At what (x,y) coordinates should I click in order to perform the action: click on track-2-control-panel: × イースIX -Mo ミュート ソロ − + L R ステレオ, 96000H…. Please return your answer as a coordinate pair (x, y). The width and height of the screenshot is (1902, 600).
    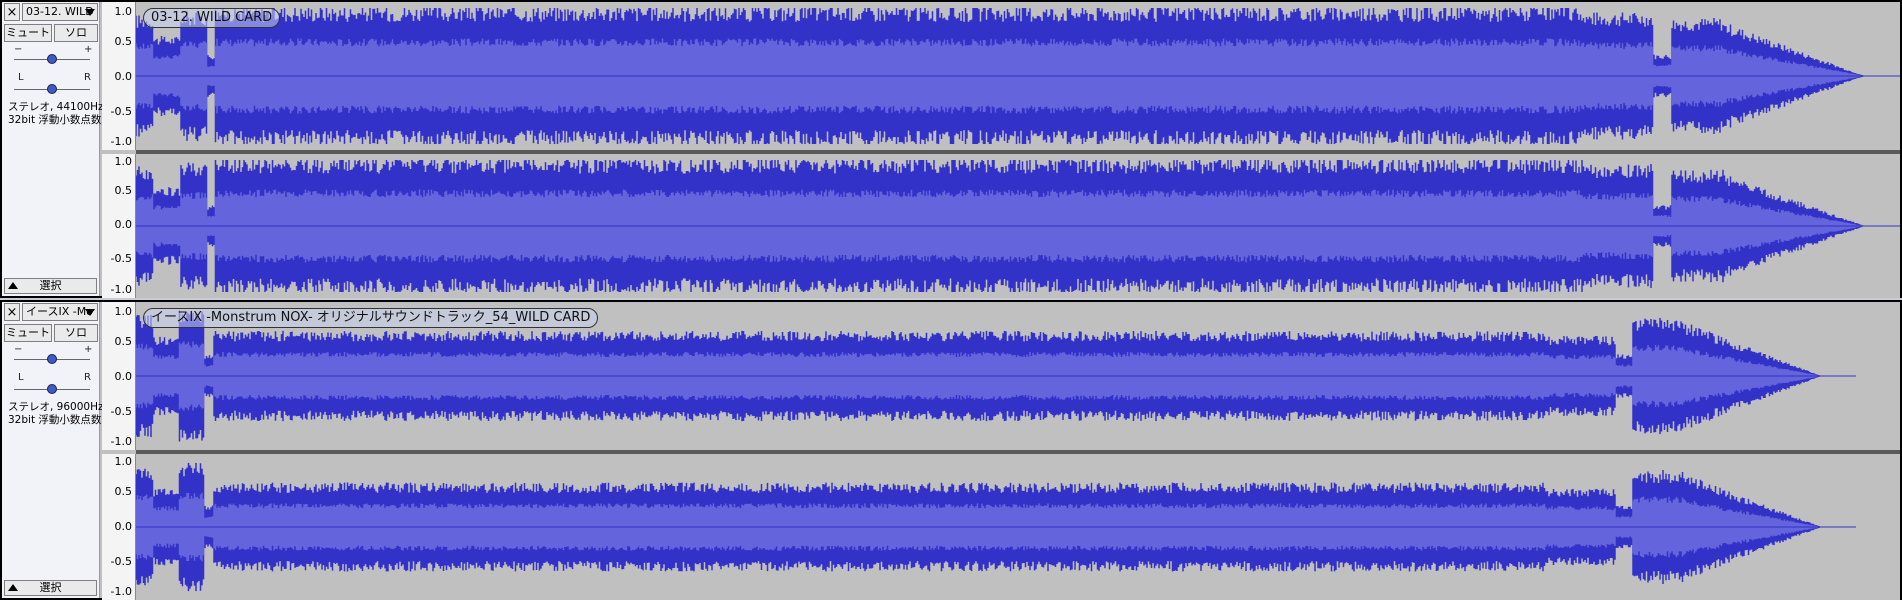
    Looking at the image, I should click on (52, 450).